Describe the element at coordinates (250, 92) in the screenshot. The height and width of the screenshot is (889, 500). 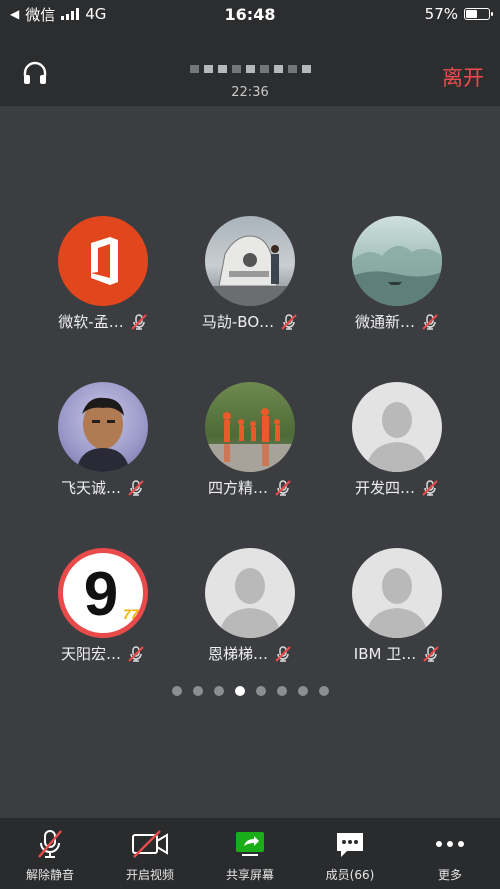
I see `meeting-timer: 22:36` at that location.